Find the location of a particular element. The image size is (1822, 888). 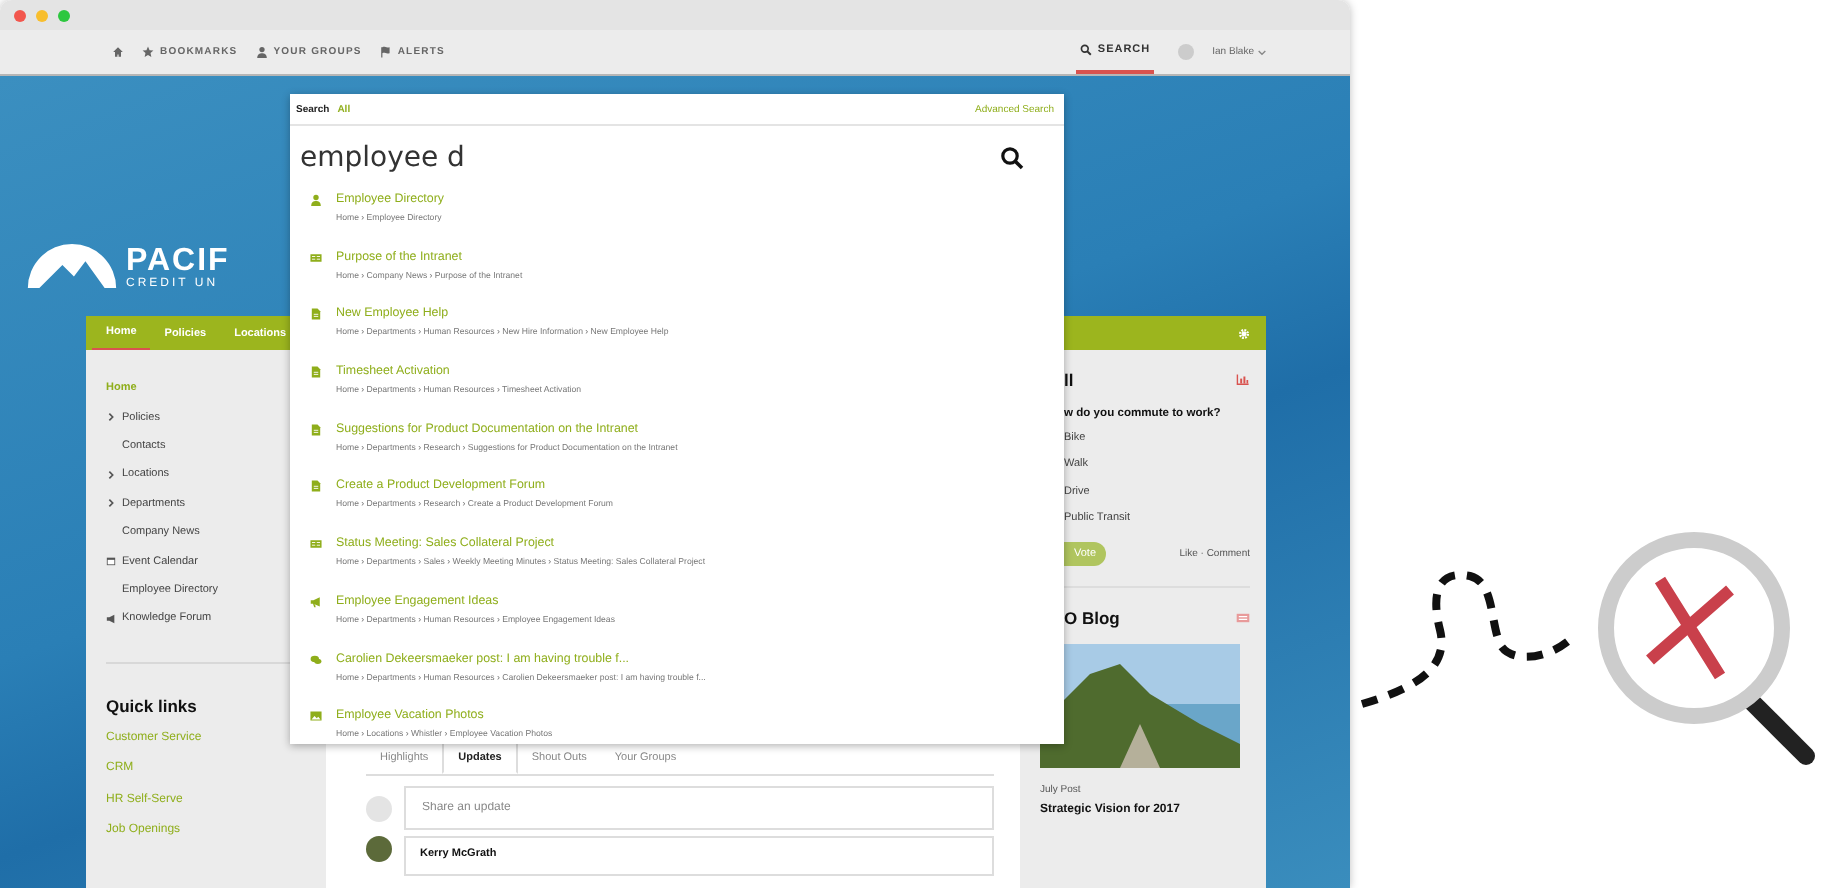

flag-icon is located at coordinates (385, 52).